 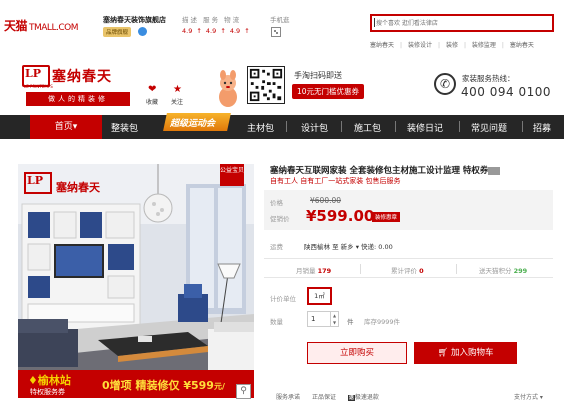 What do you see at coordinates (232, 175) in the screenshot?
I see `charity-badge: 公益宝贝` at bounding box center [232, 175].